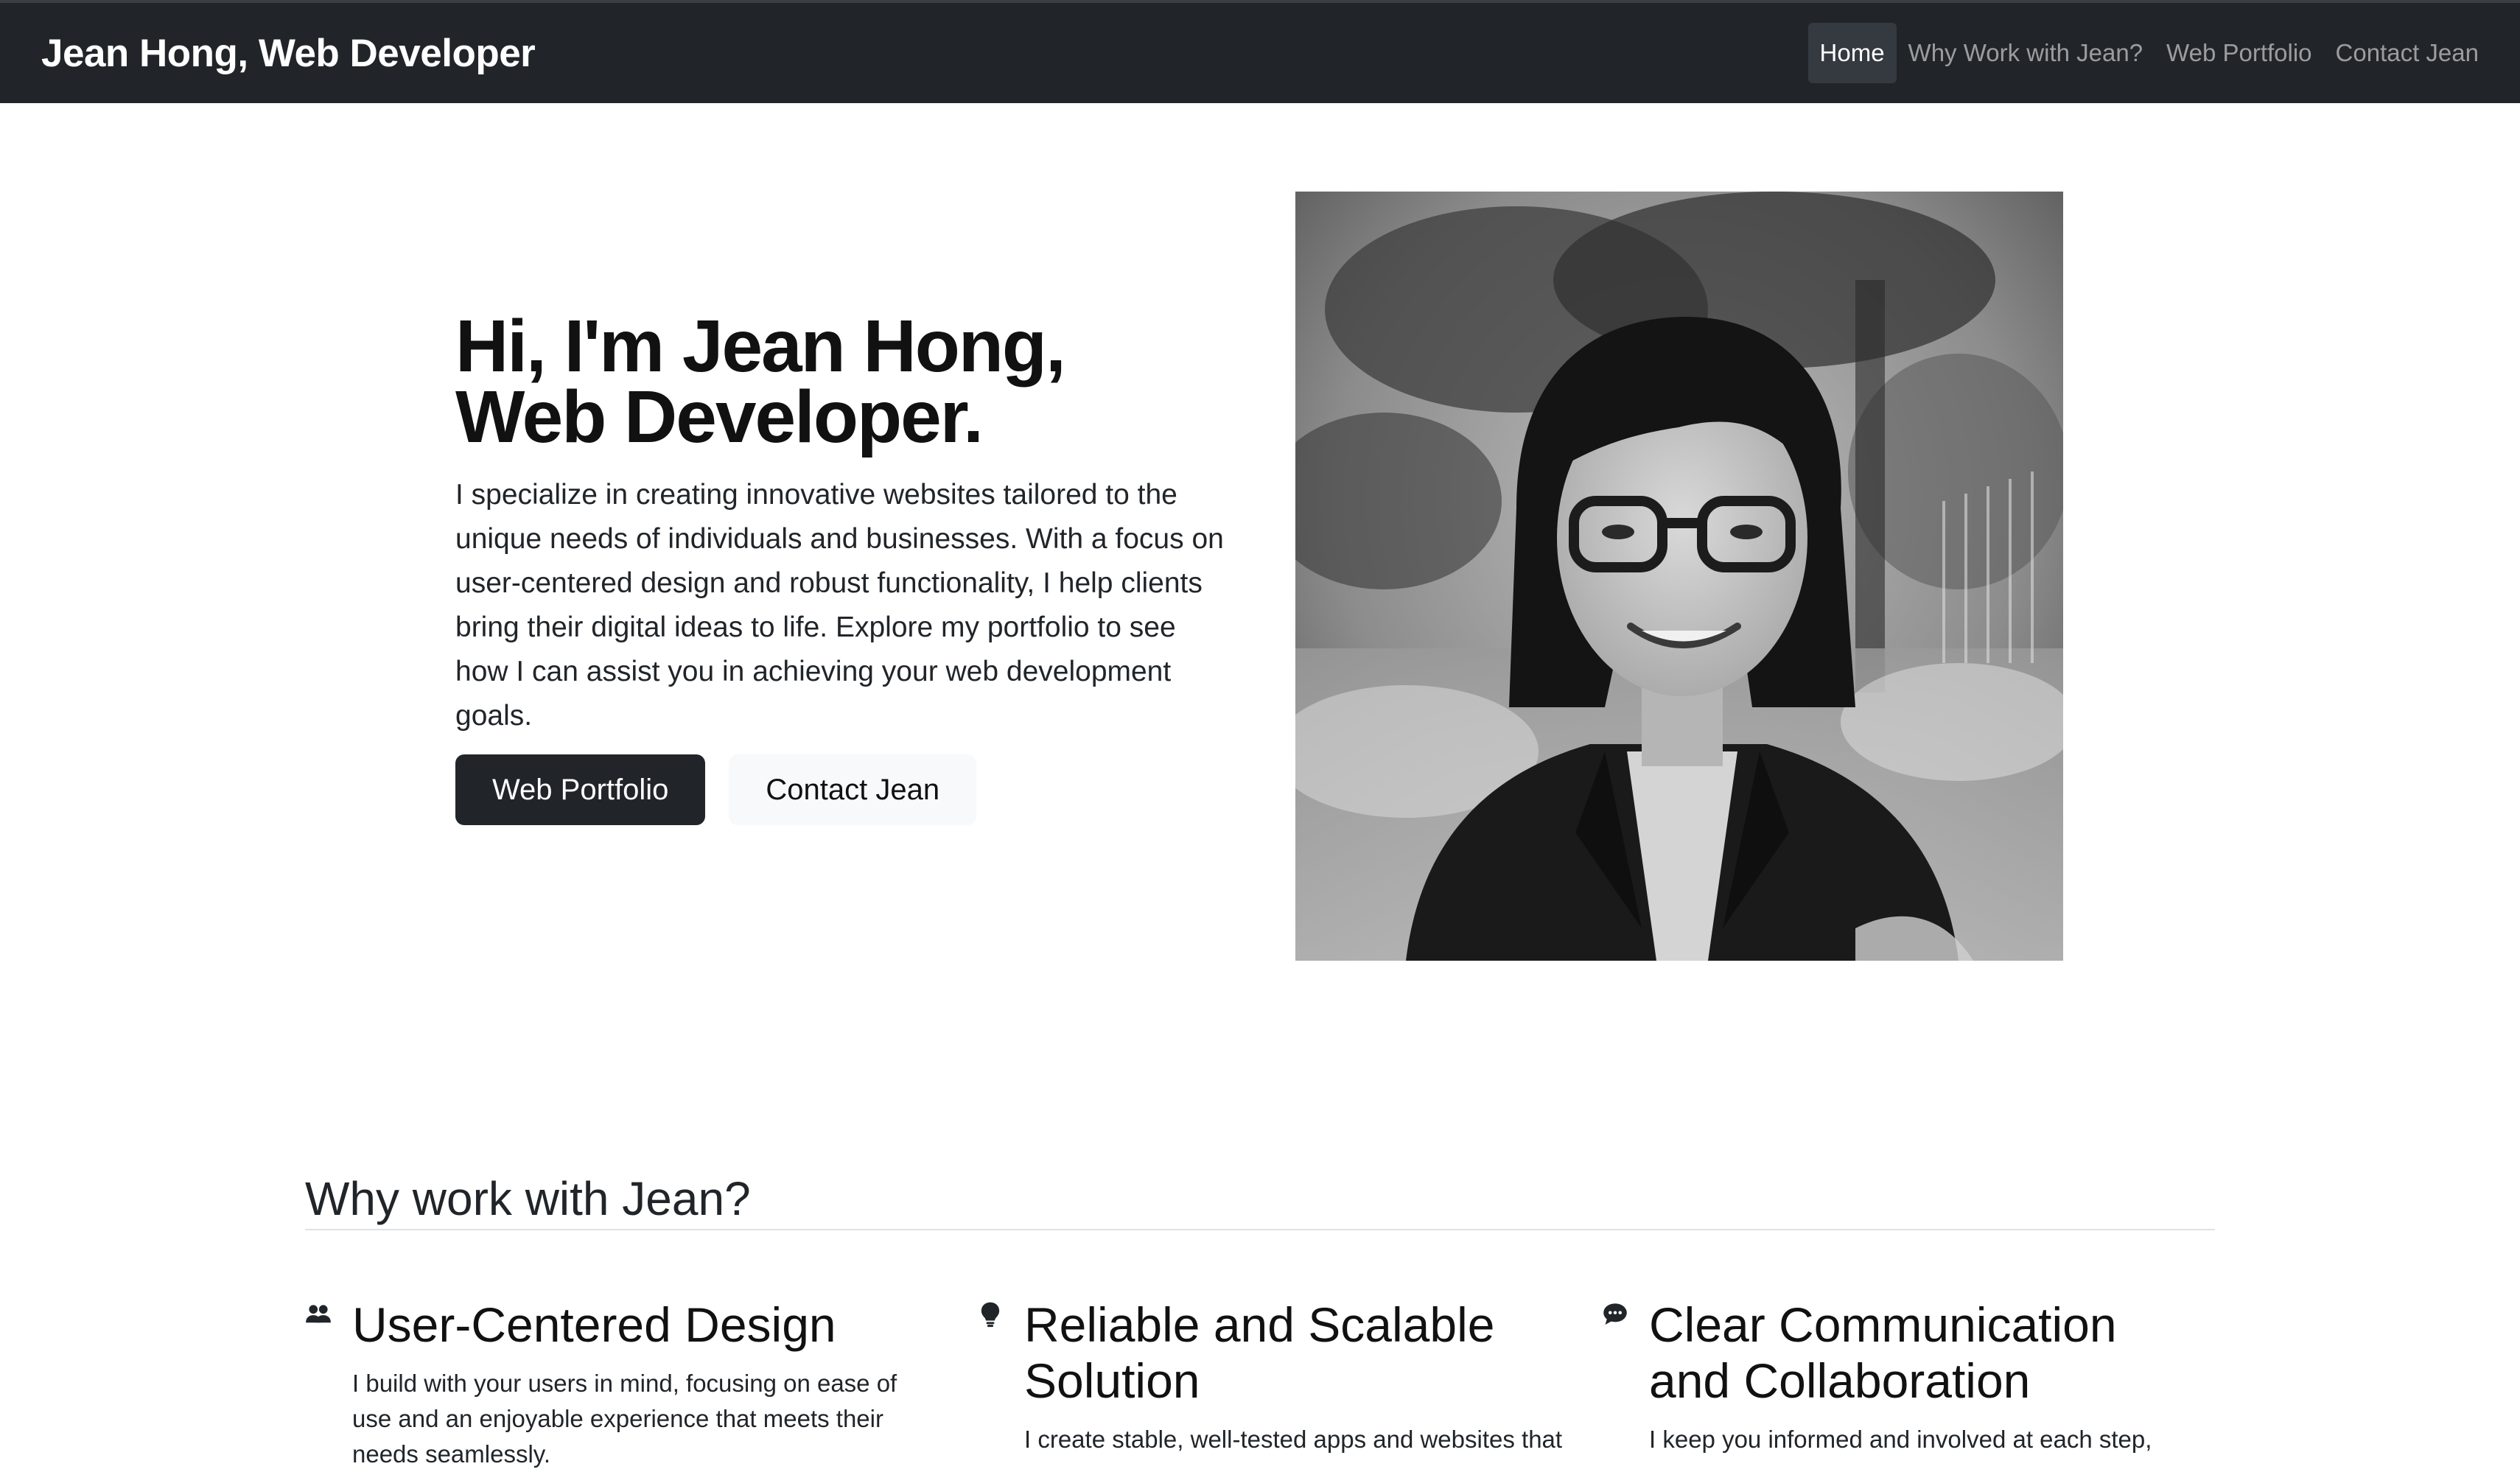 The image size is (2520, 1472). Describe the element at coordinates (1883, 1352) in the screenshot. I see `feature-title: Clear Communication and Collaboration` at that location.